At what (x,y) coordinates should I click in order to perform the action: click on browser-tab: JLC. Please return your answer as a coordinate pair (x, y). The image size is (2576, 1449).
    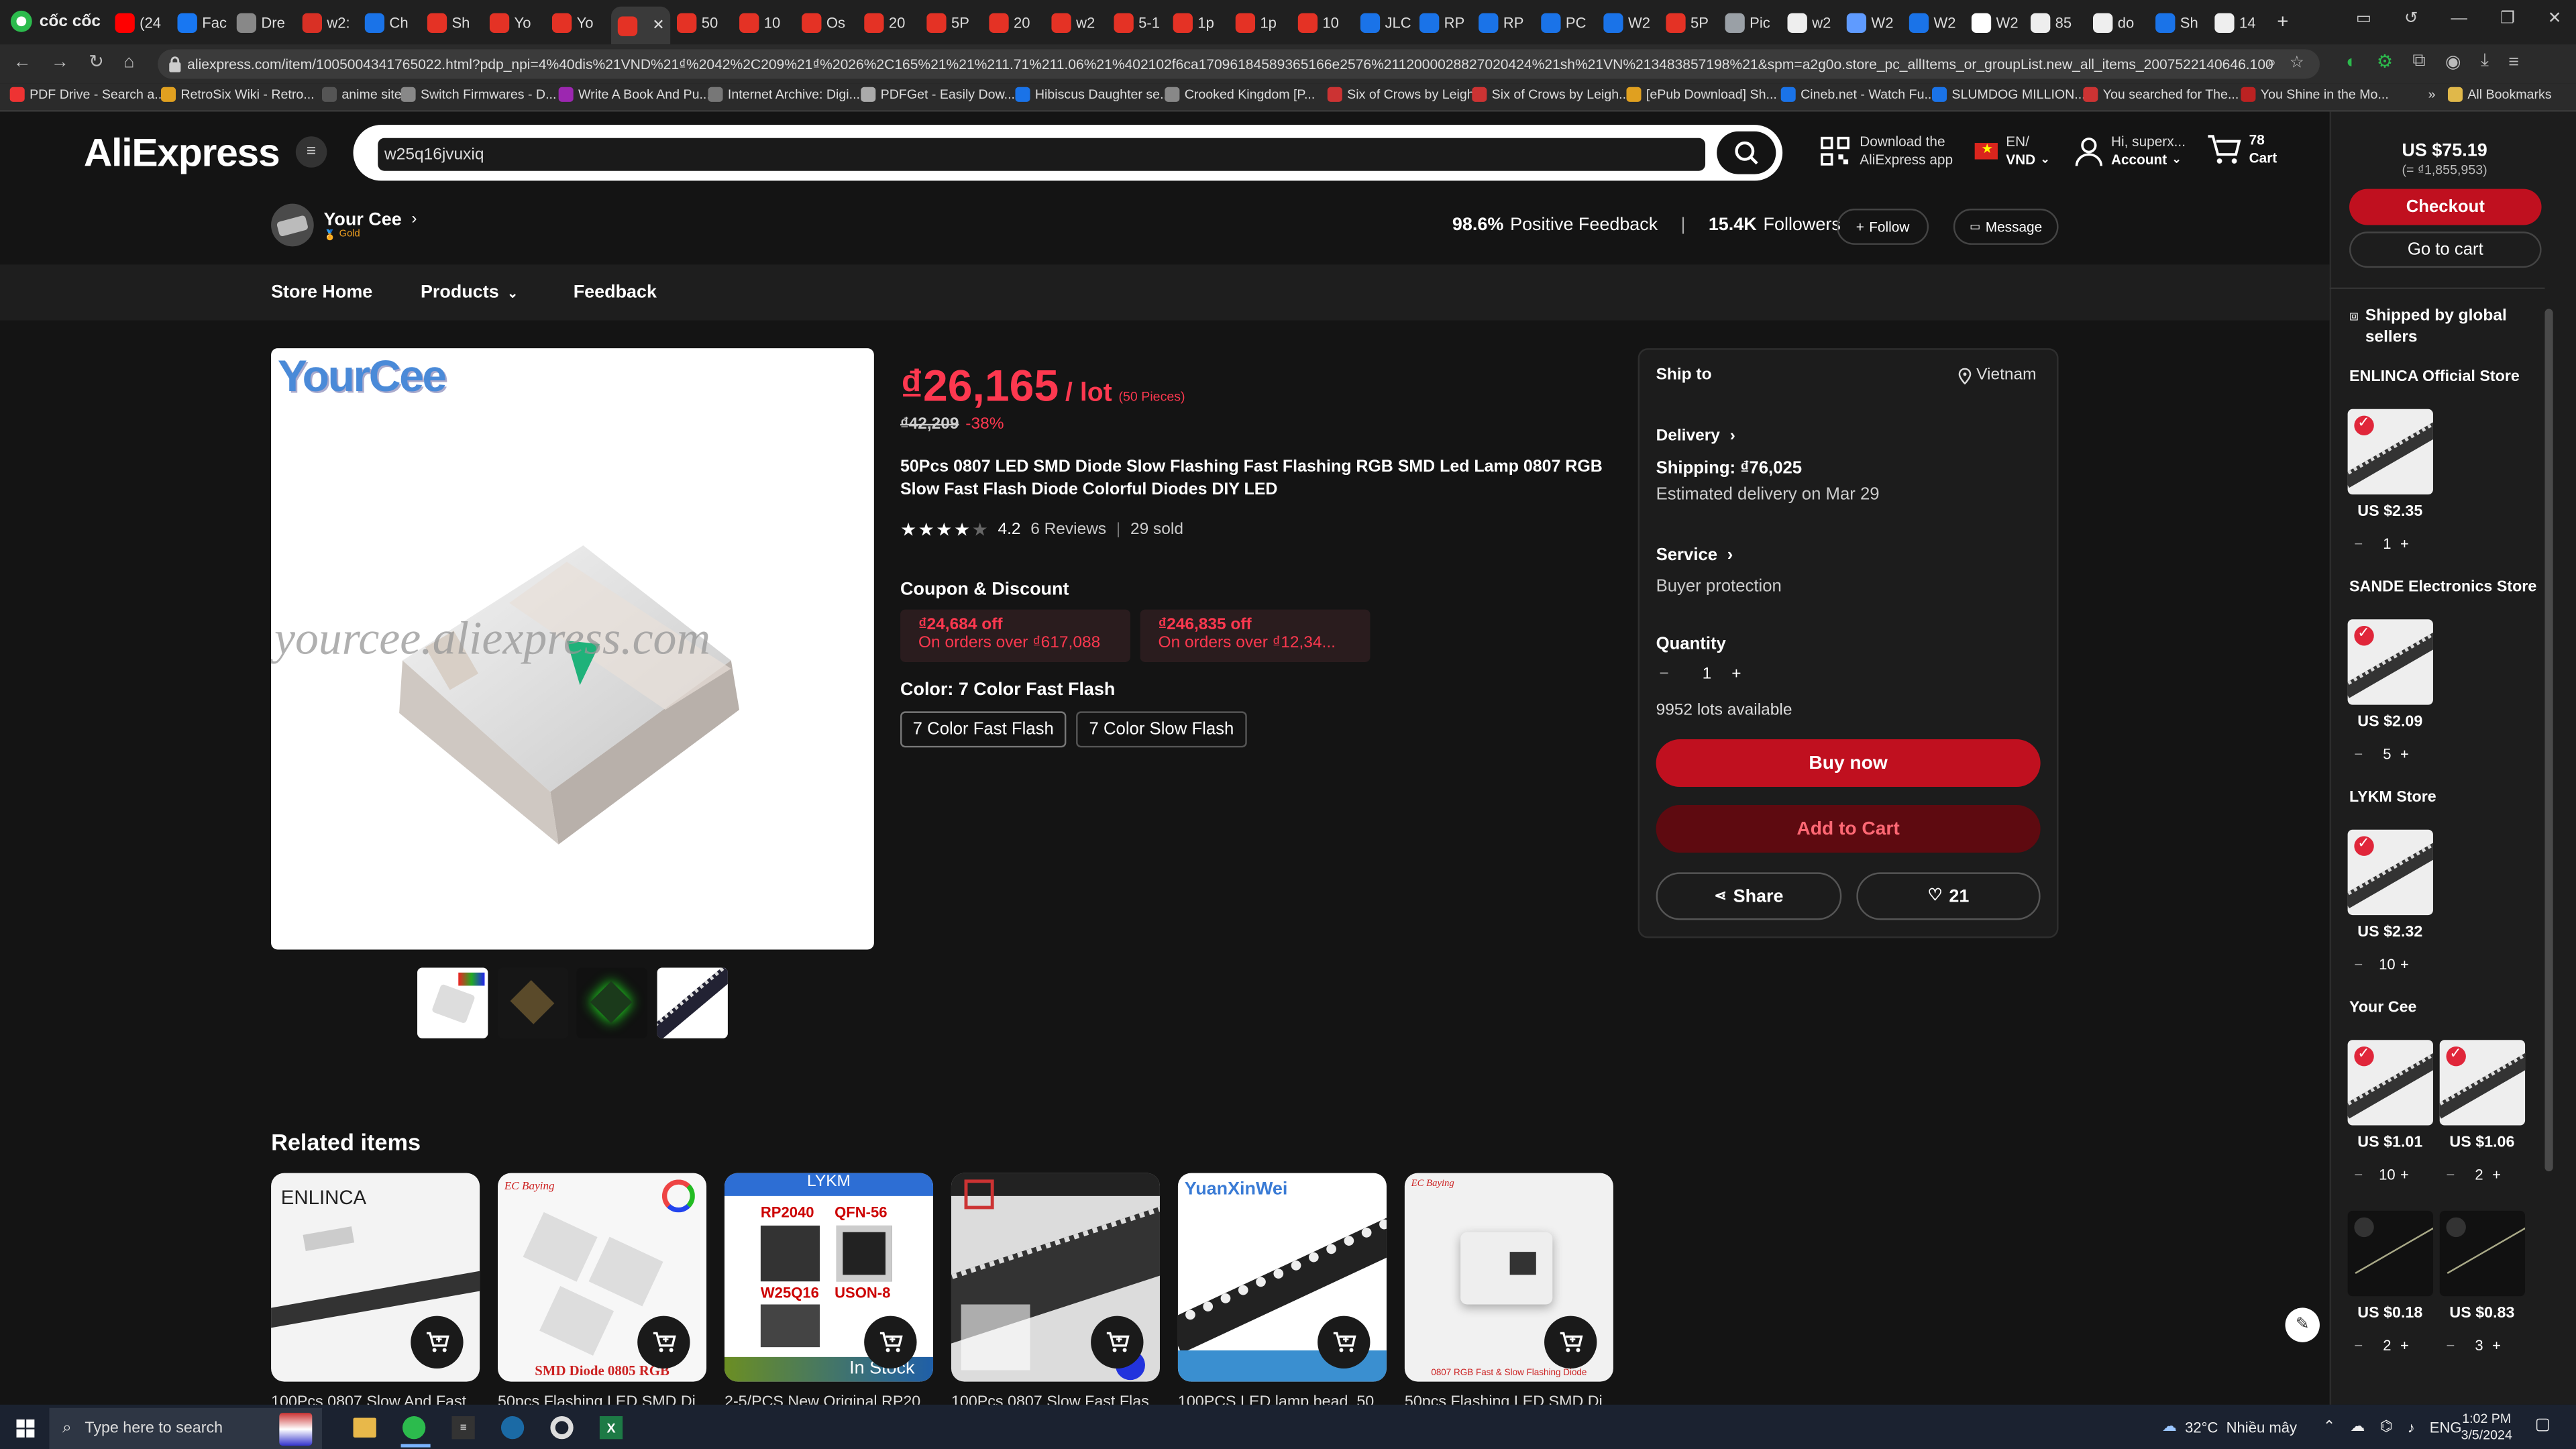
    Looking at the image, I should click on (1388, 23).